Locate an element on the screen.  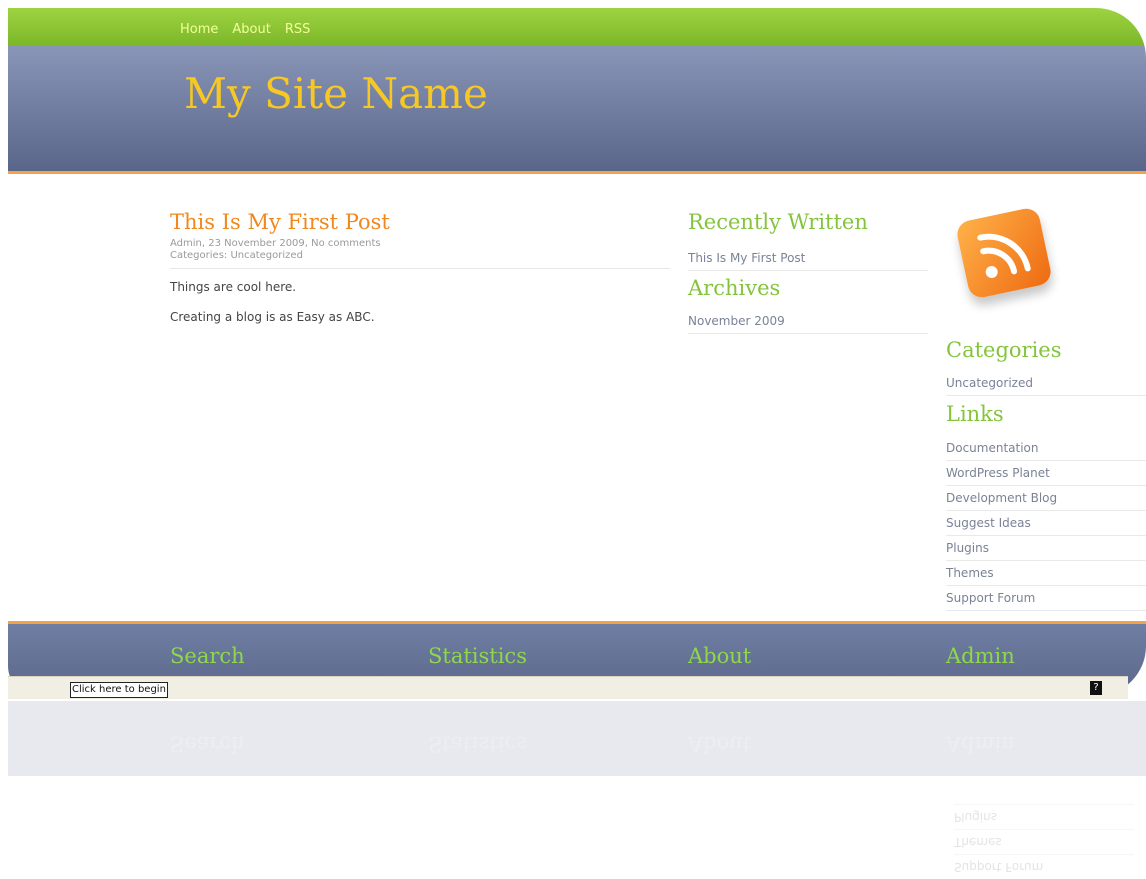
archive-item: November 2009 is located at coordinates (808, 321).